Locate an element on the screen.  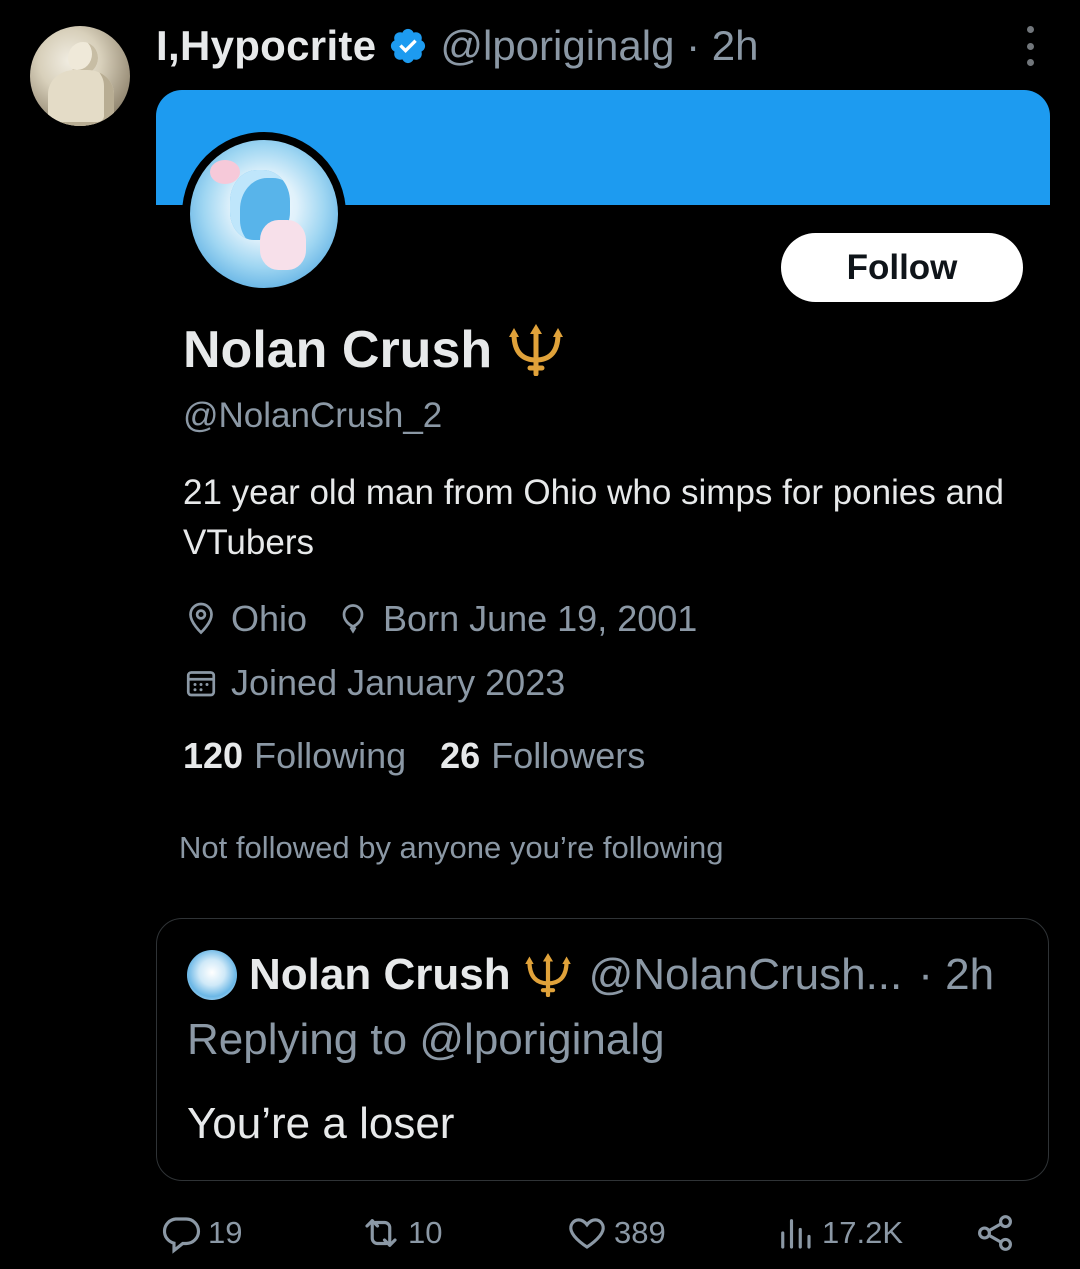
profile-name: Nolan Crush is located at coordinates (338, 350).